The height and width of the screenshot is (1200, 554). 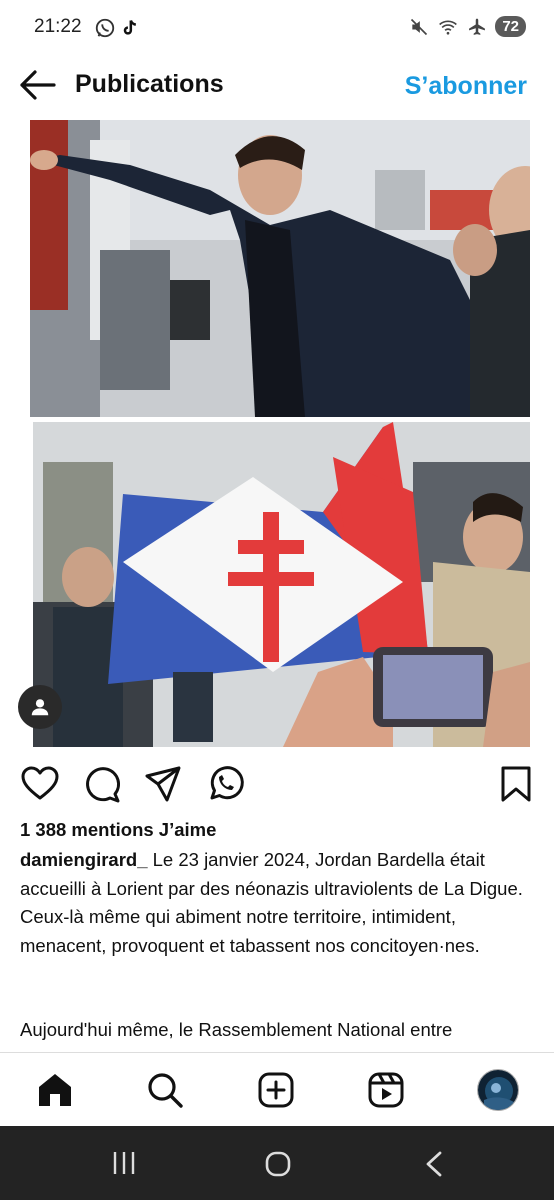 I want to click on header: Publications S’abonner, so click(x=277, y=86).